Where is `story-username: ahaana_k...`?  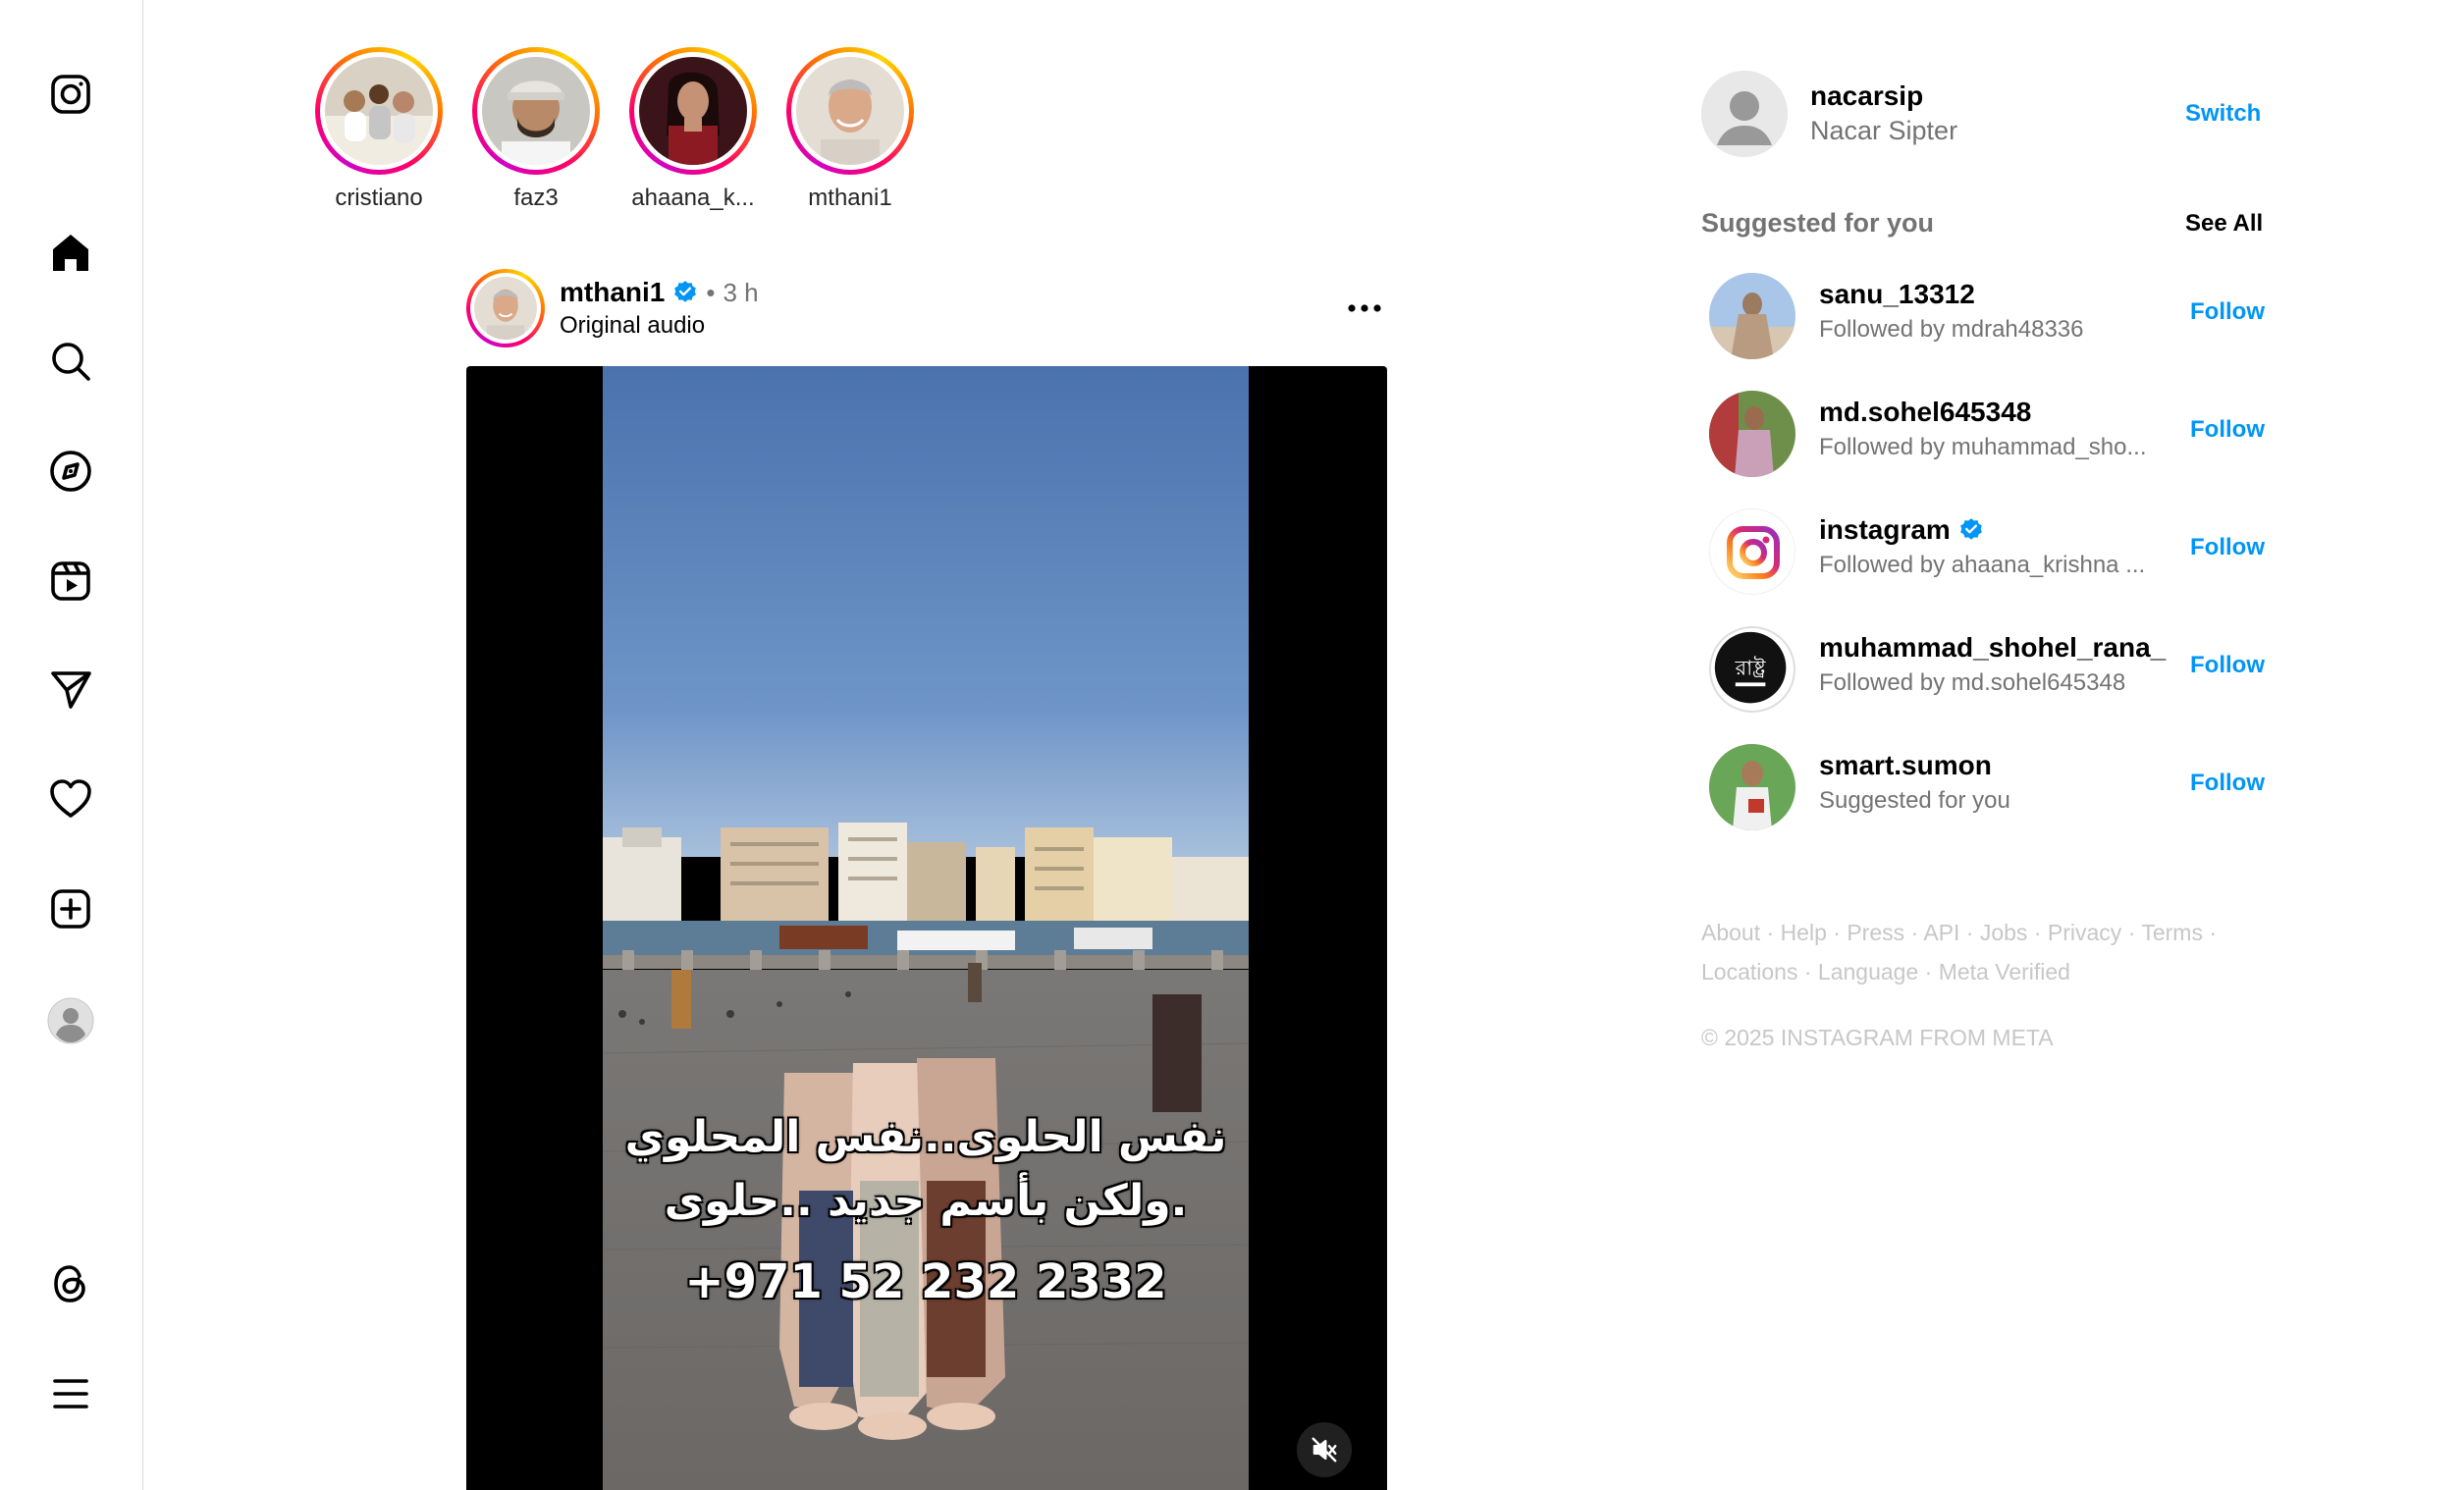 story-username: ahaana_k... is located at coordinates (693, 198).